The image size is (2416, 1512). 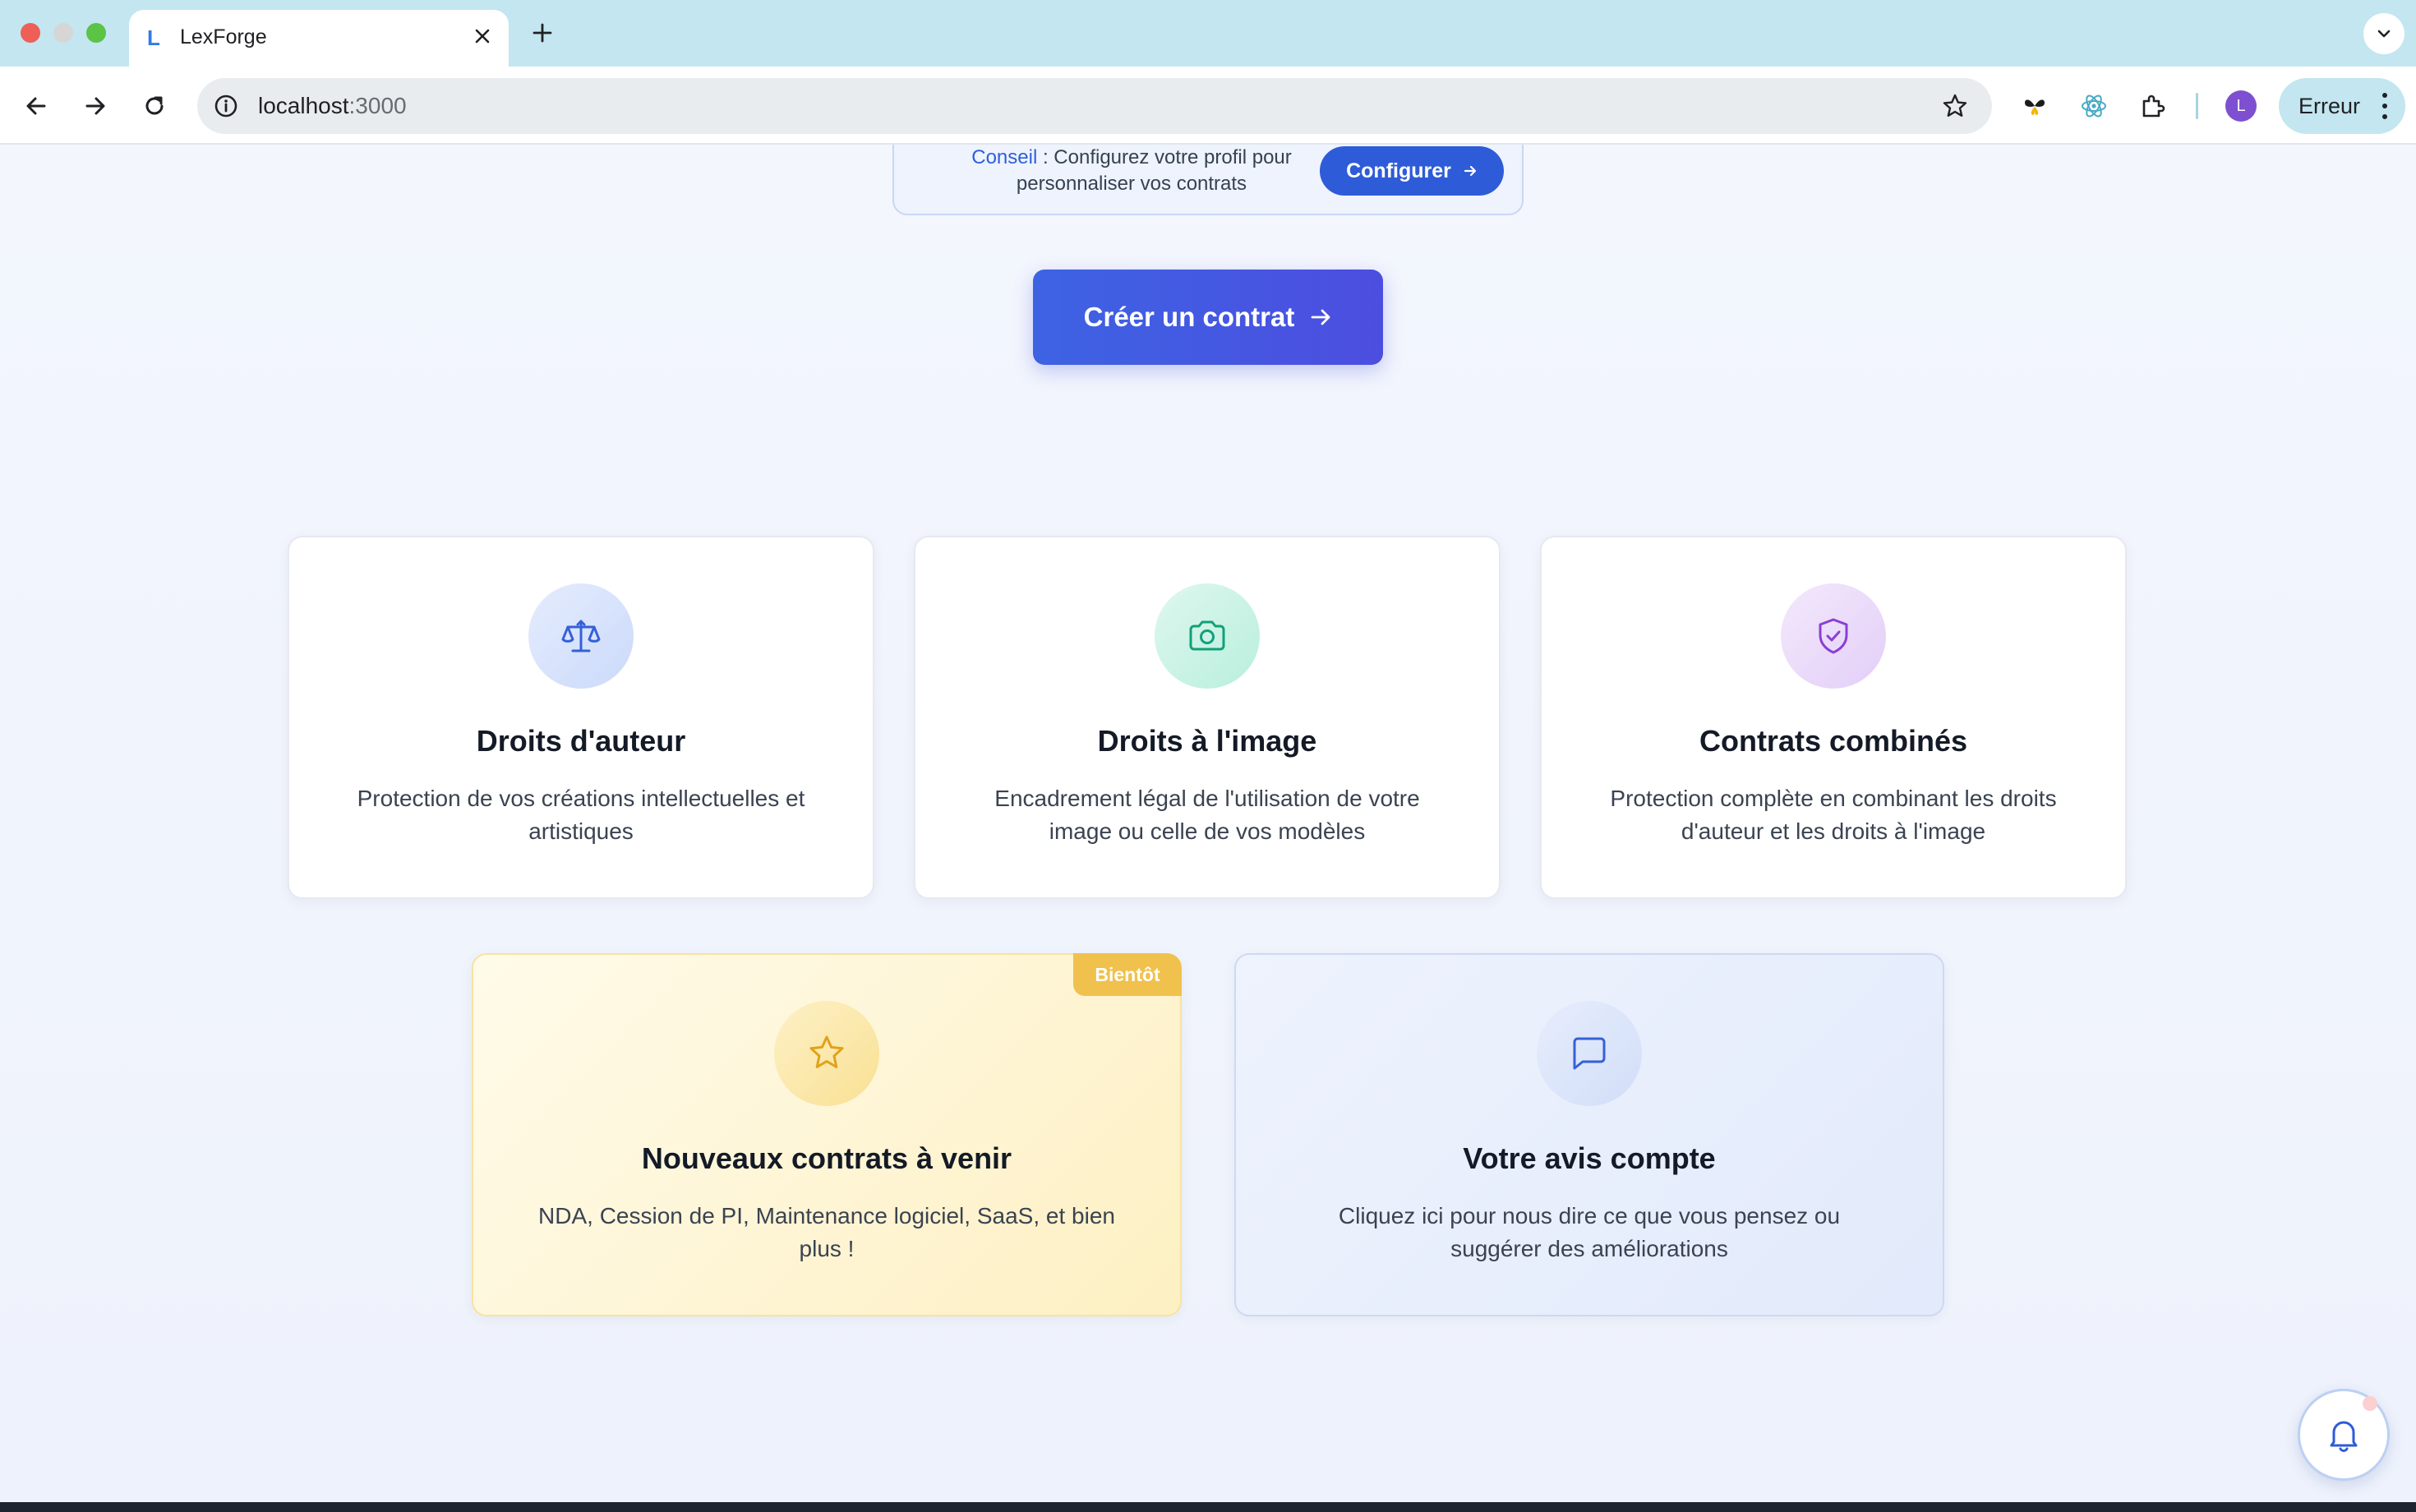 I want to click on bell-icon, so click(x=2344, y=1436).